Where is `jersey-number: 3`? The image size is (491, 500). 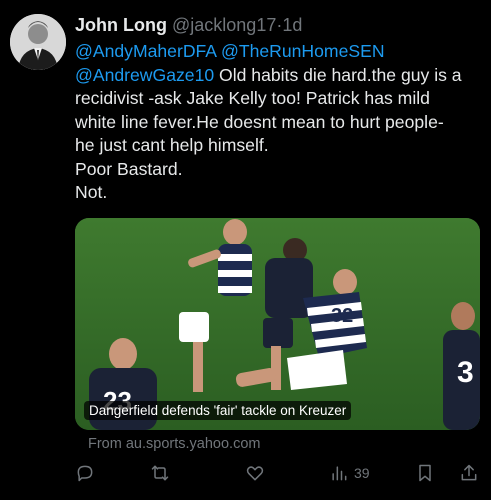 jersey-number: 3 is located at coordinates (465, 372).